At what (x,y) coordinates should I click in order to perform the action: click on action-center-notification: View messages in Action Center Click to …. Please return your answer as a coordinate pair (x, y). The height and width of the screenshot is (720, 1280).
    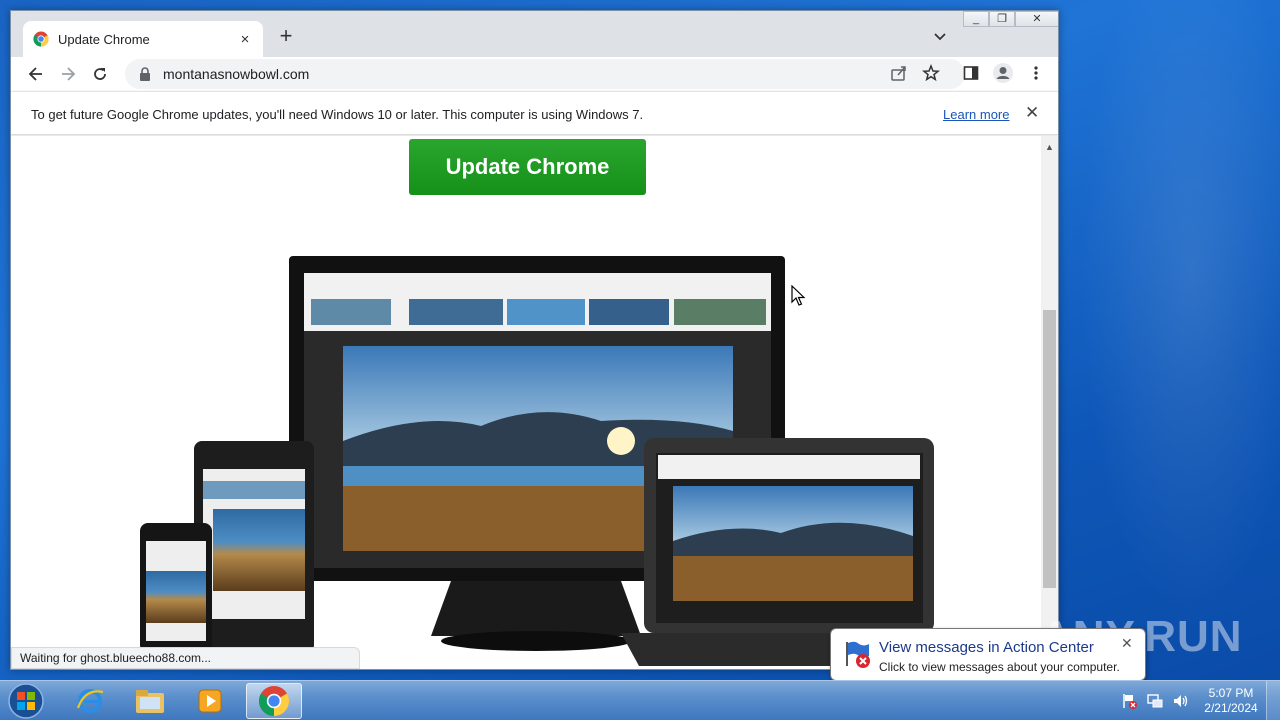
    Looking at the image, I should click on (988, 660).